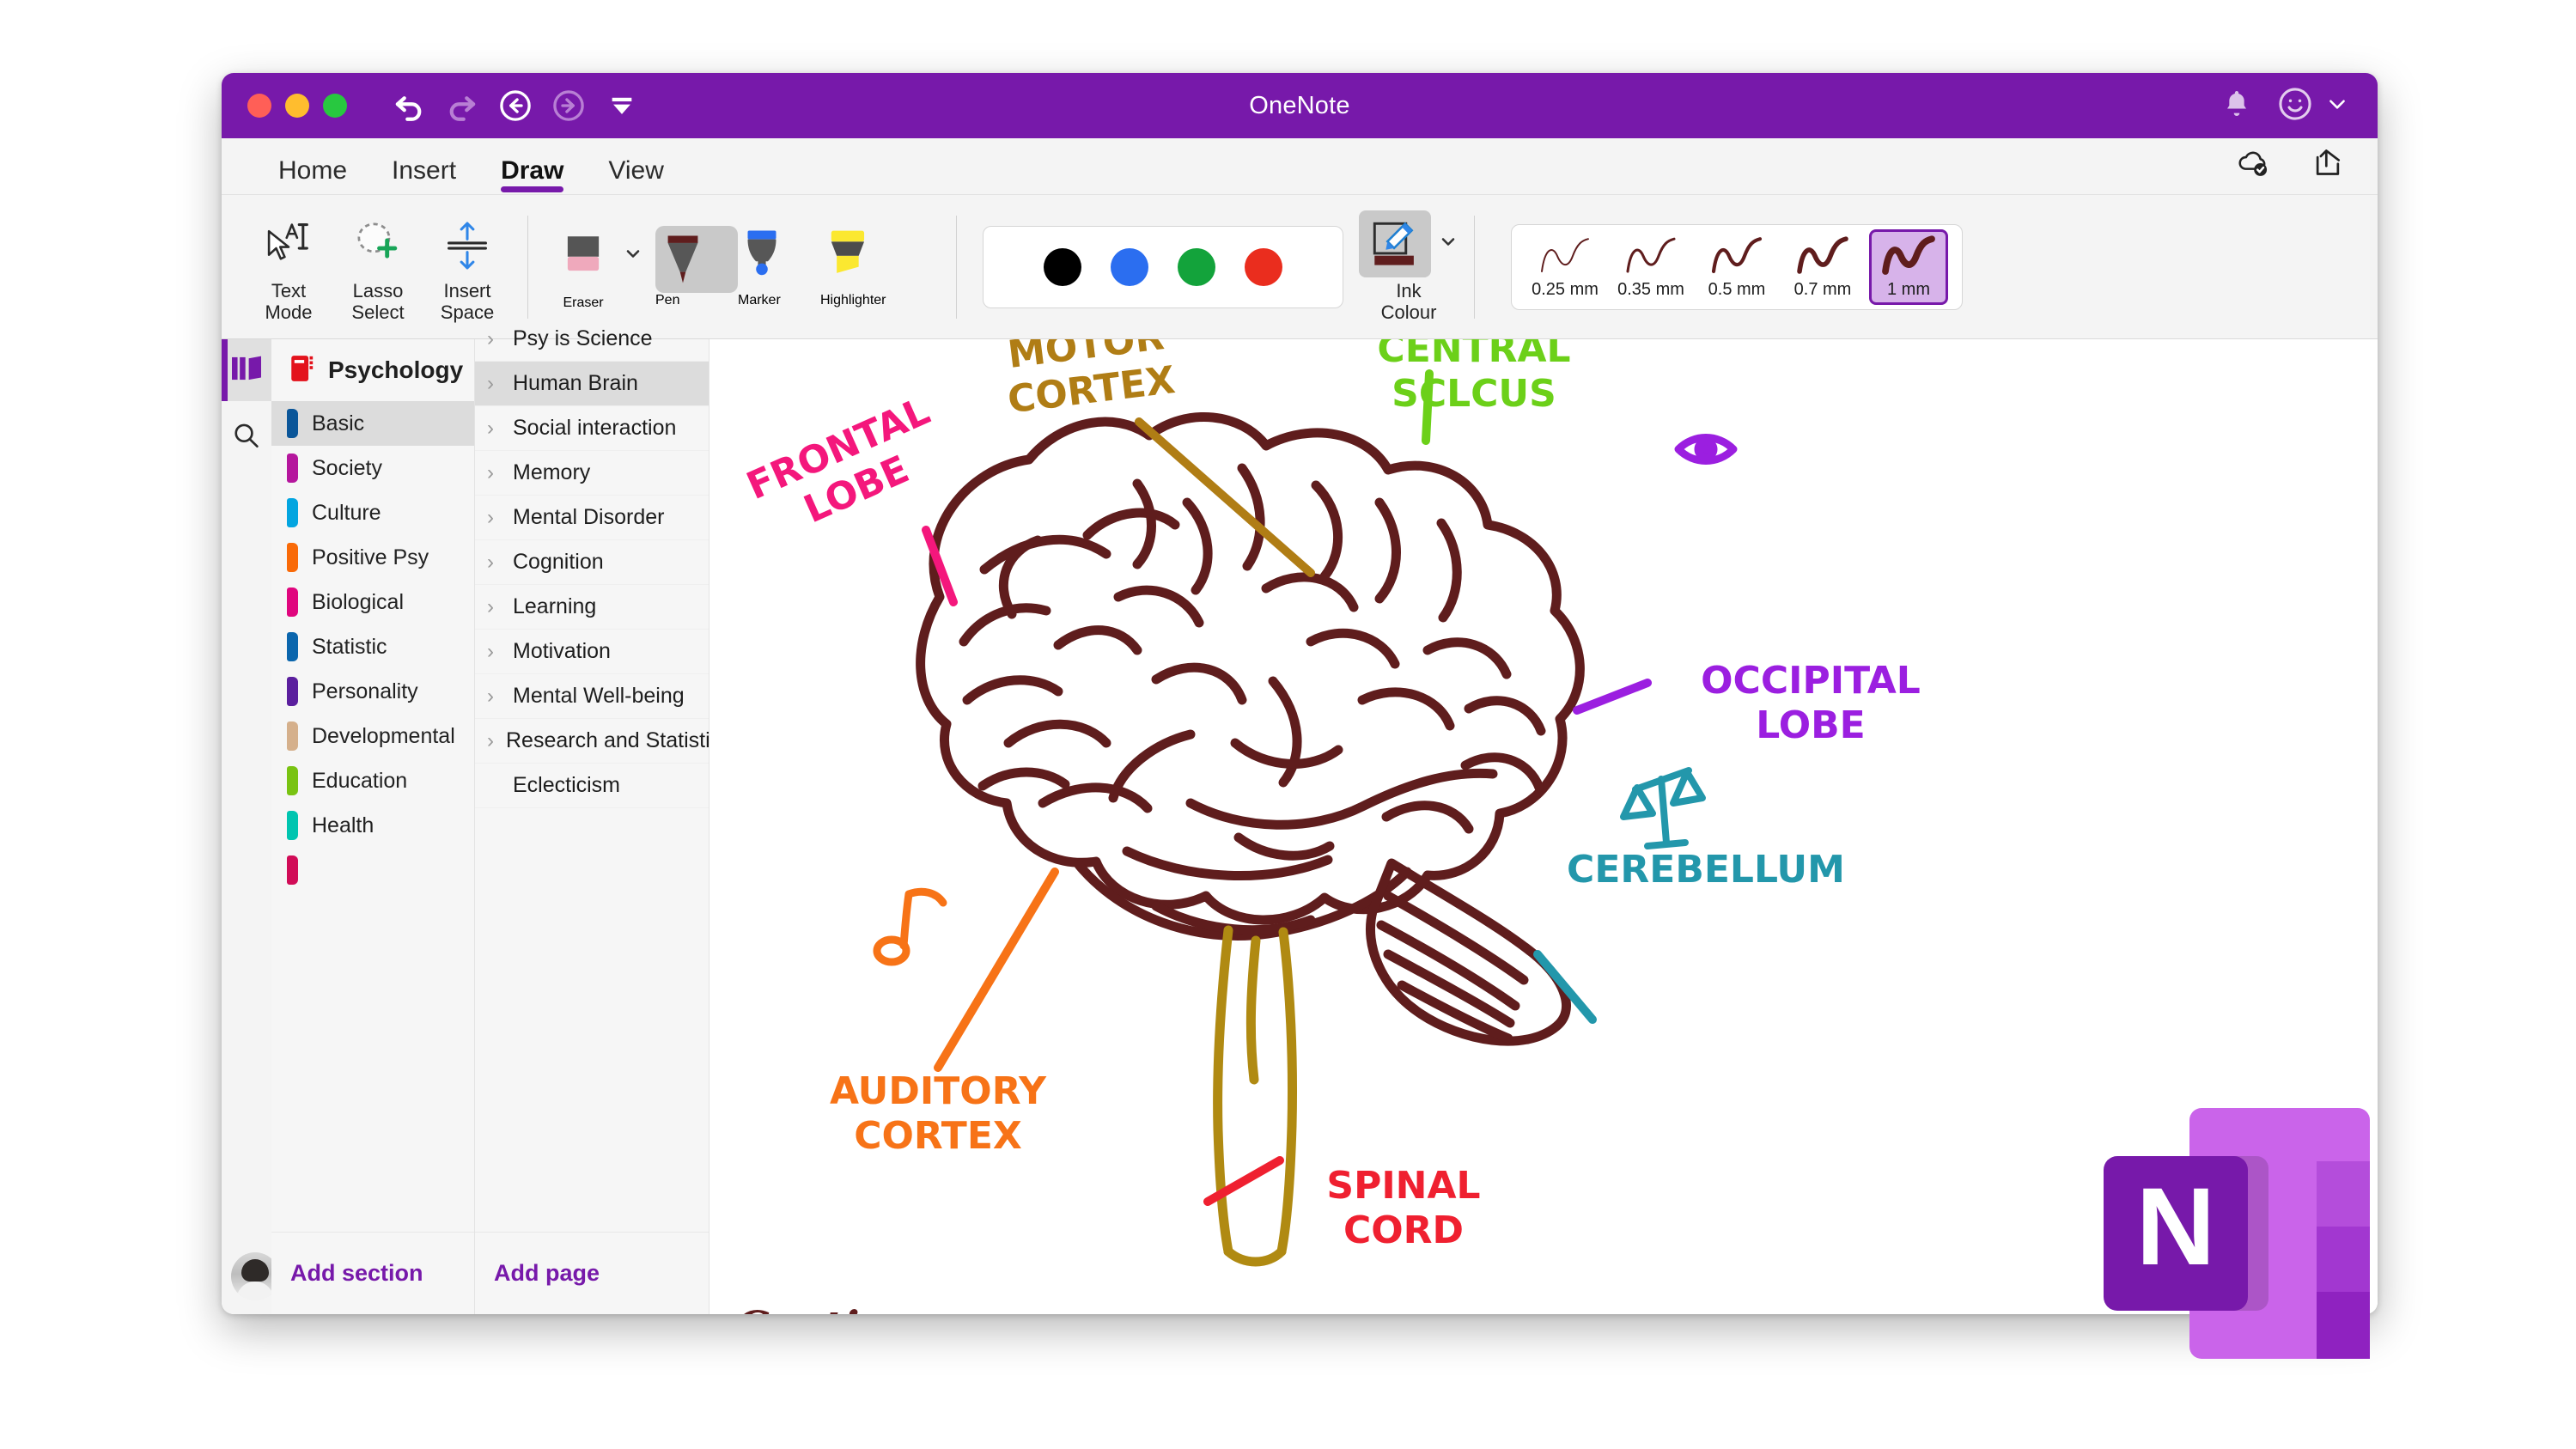 The width and height of the screenshot is (2576, 1449). What do you see at coordinates (356, 1273) in the screenshot?
I see `add-section-button: Add section` at bounding box center [356, 1273].